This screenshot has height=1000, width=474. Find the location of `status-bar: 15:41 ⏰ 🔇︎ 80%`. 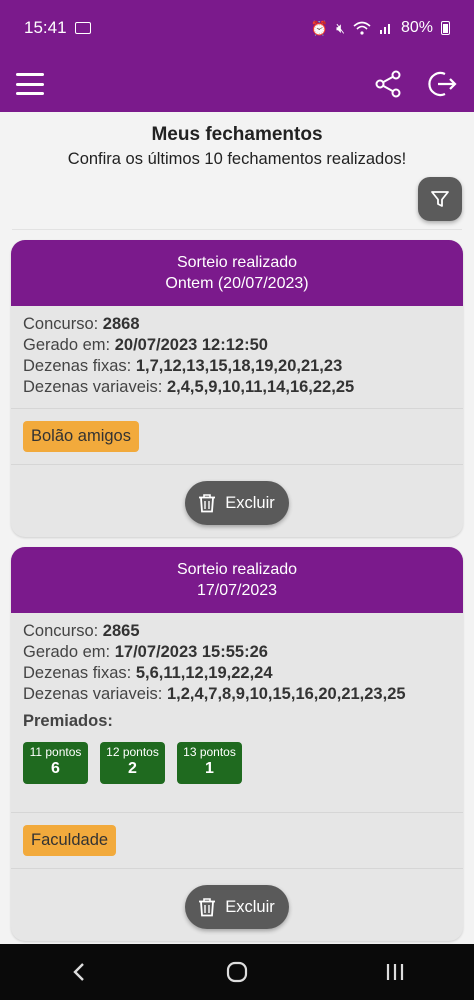

status-bar: 15:41 ⏰ 🔇︎ 80% is located at coordinates (237, 28).